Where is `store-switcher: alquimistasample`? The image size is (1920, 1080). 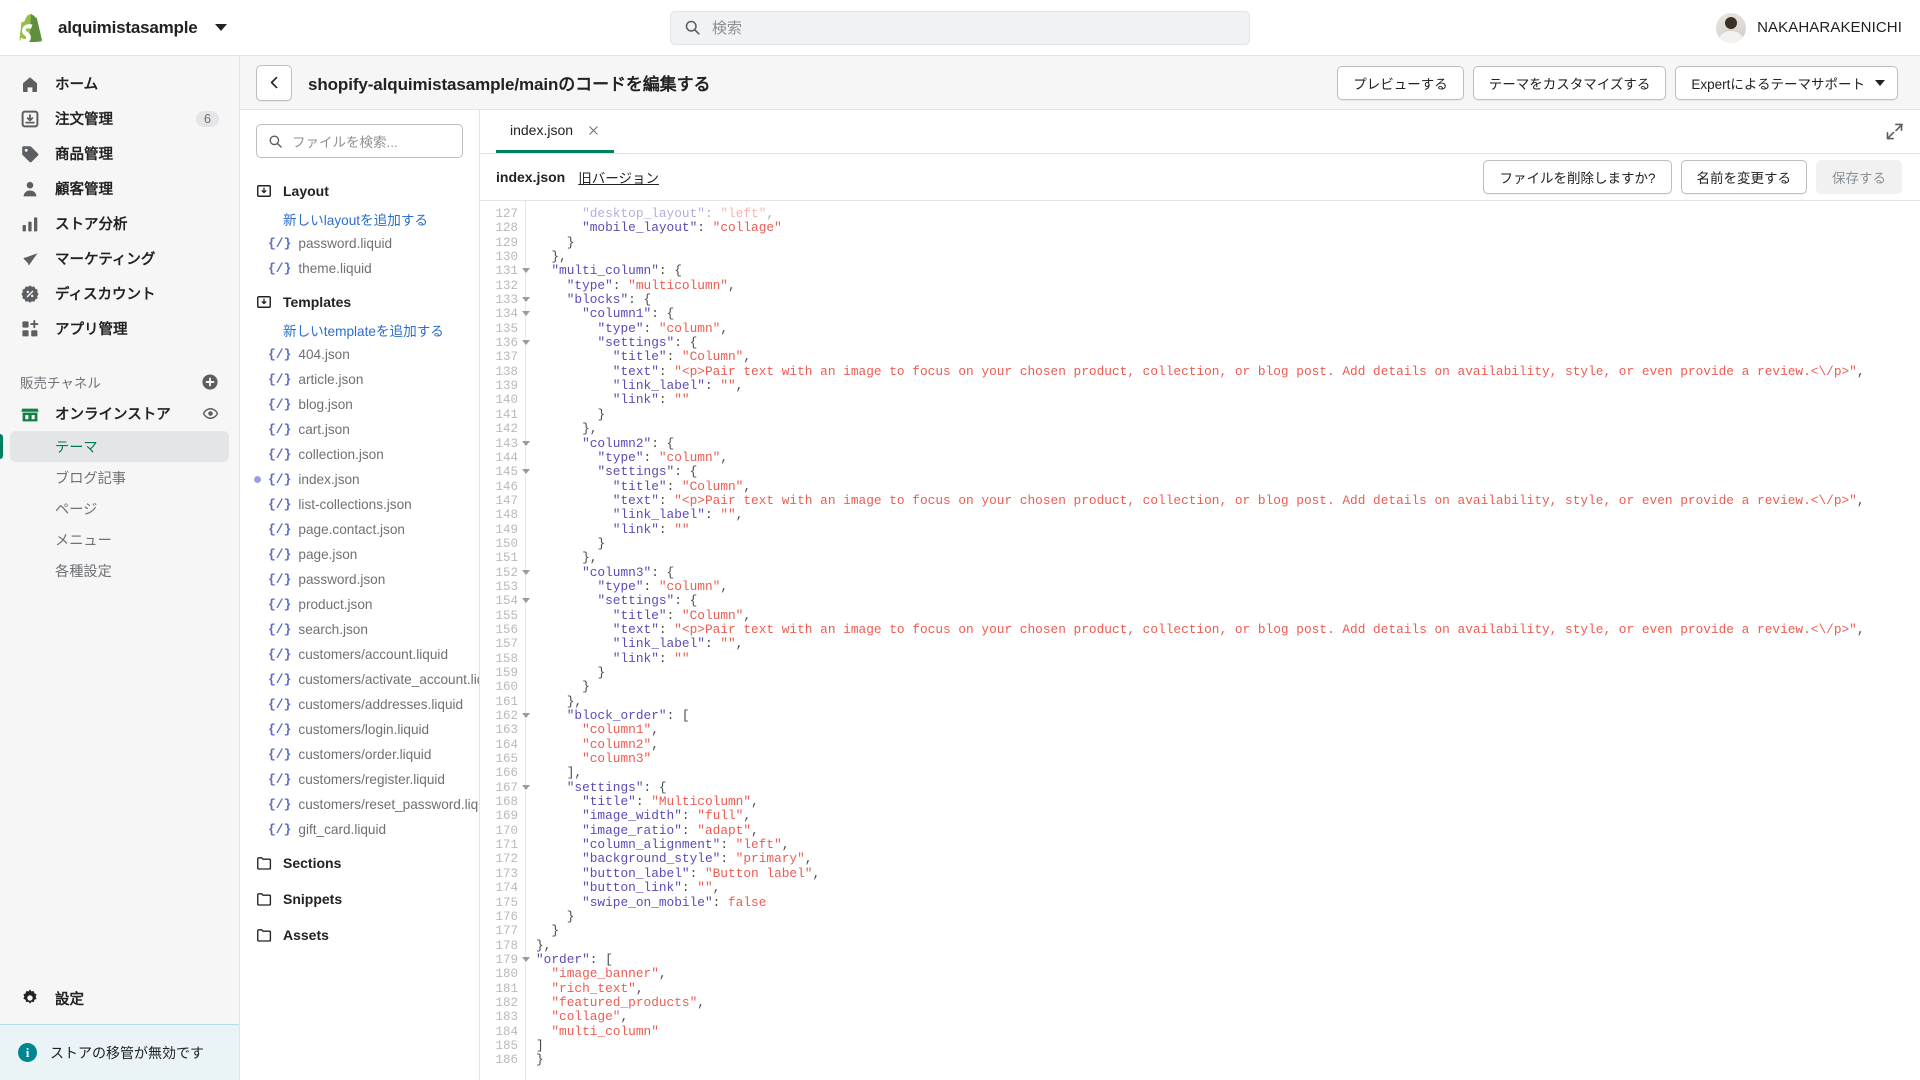
store-switcher: alquimistasample is located at coordinates (120, 27).